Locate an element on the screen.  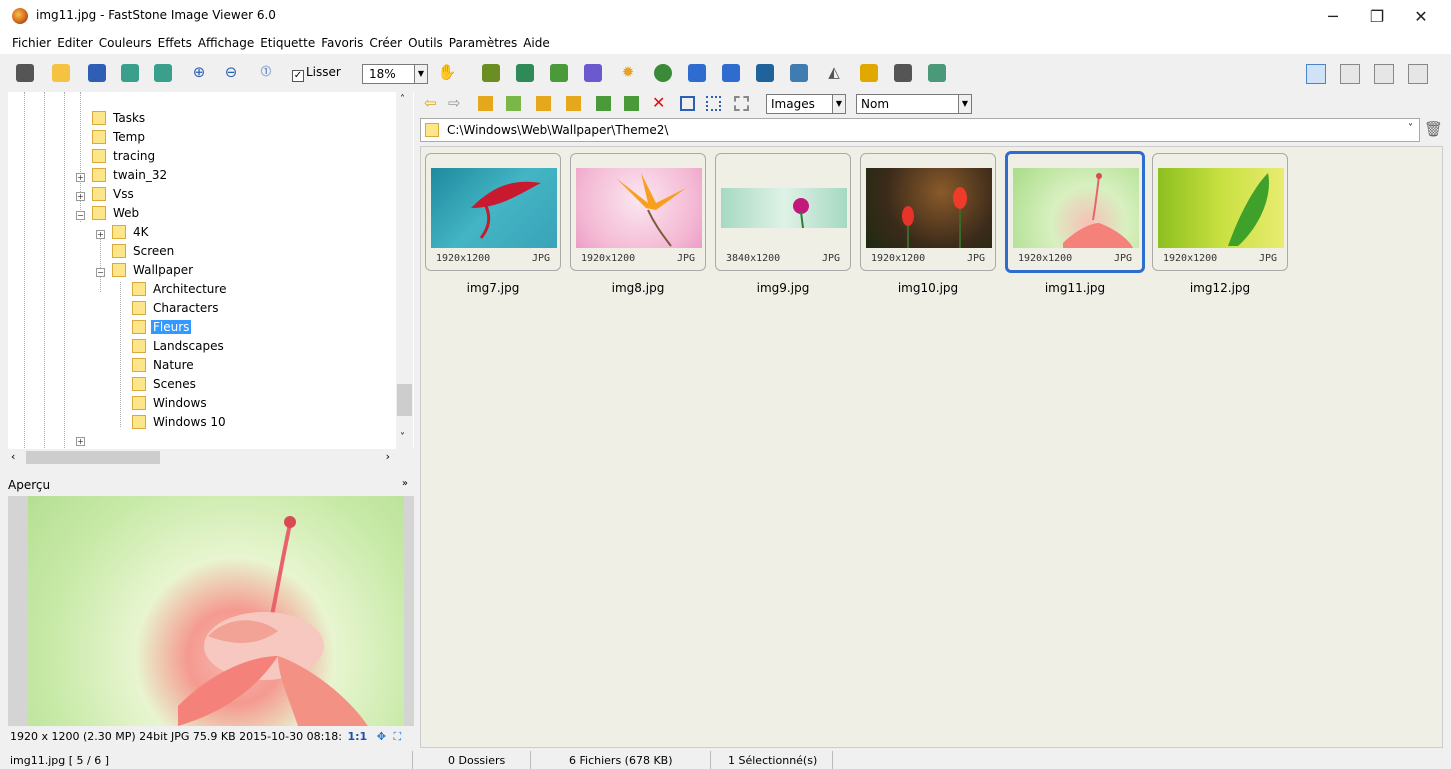
close-button: ✕ is located at coordinates (1421, 16).